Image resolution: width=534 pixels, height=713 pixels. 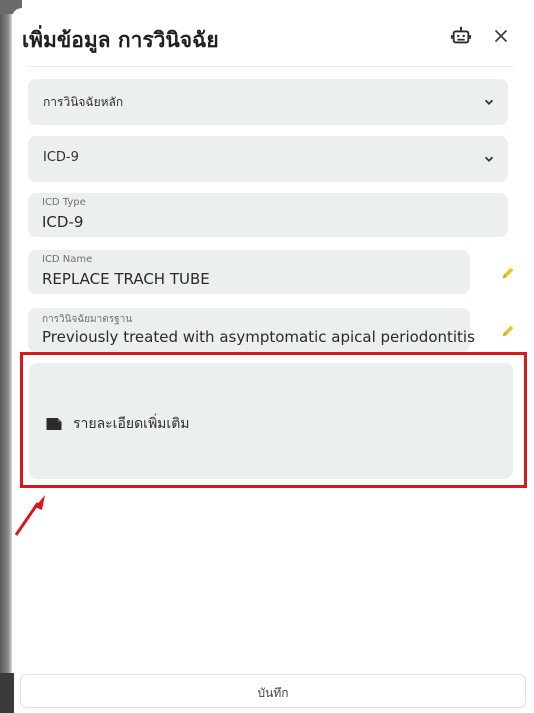 I want to click on icd-name-field: ICD Name REPLACE TRACH TUBE, so click(x=249, y=272).